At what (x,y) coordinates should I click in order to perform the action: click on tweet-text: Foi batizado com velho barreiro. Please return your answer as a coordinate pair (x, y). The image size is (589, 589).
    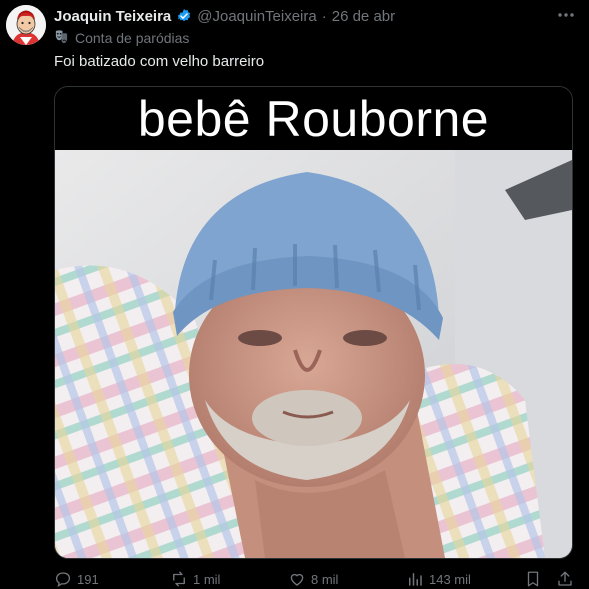
    Looking at the image, I should click on (159, 61).